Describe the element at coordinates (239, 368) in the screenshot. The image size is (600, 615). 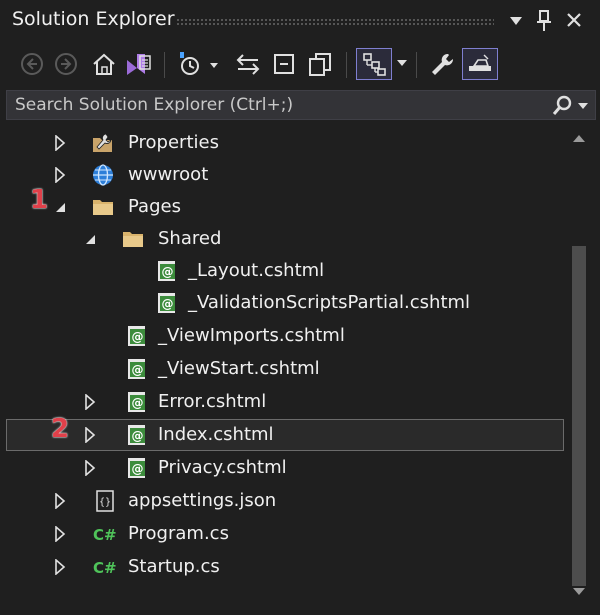
I see `tree-item-label: _ViewStart.cshtml` at that location.